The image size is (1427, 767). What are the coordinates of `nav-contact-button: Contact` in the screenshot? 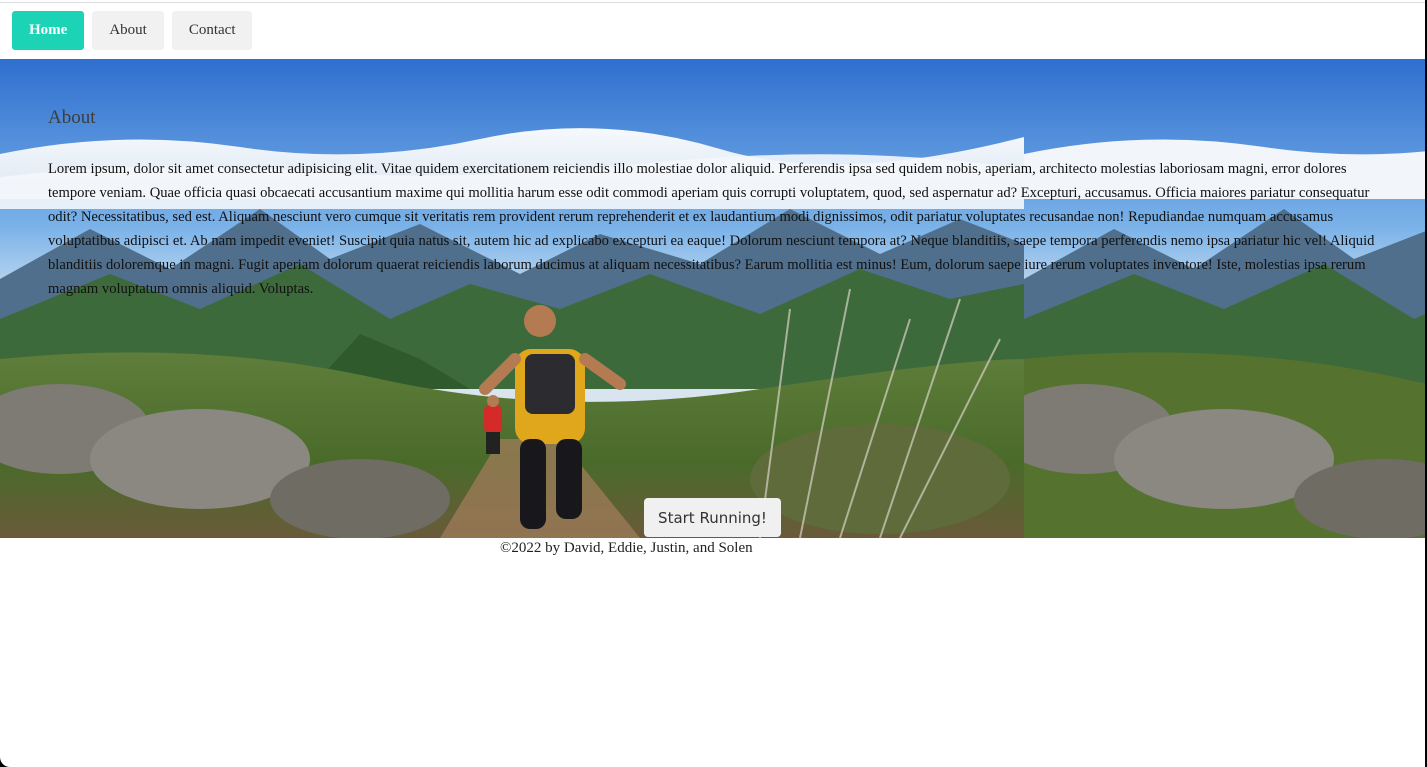 It's located at (212, 30).